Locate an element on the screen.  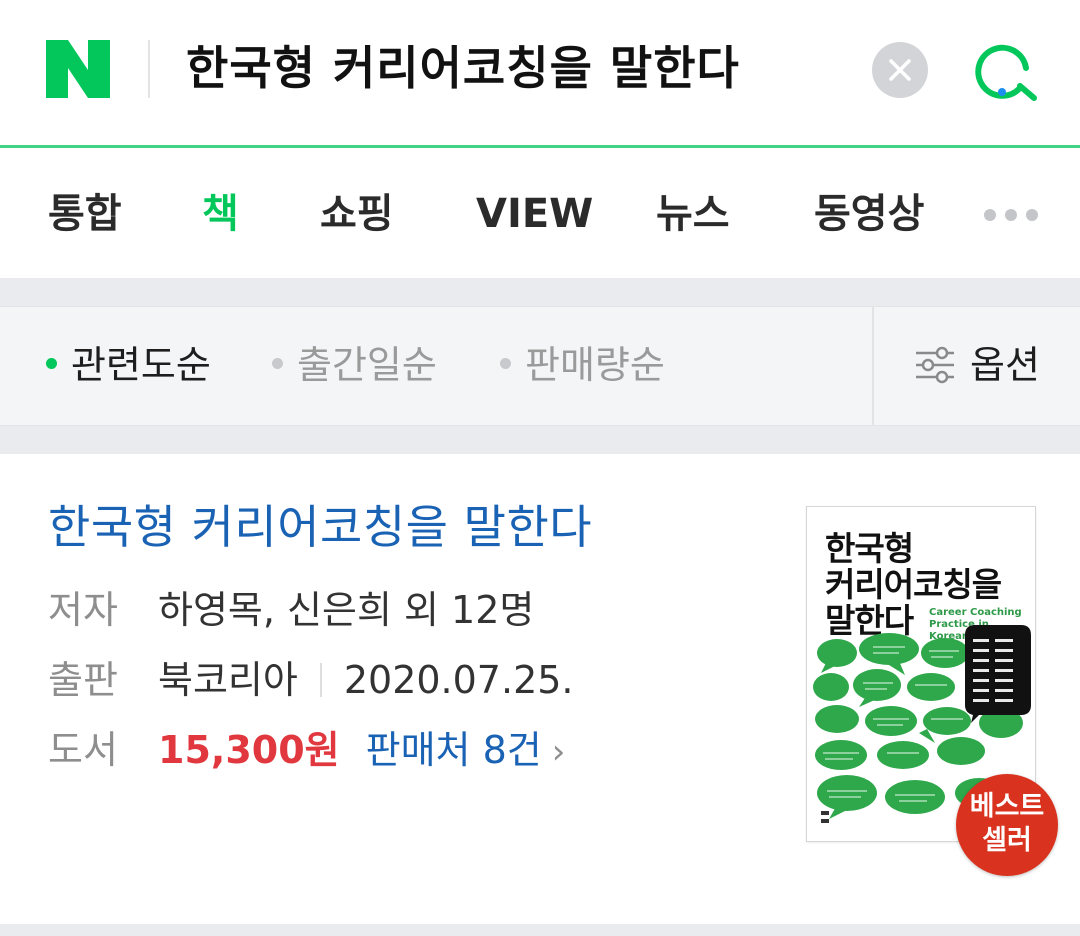
naver-n-logo is located at coordinates (78, 69).